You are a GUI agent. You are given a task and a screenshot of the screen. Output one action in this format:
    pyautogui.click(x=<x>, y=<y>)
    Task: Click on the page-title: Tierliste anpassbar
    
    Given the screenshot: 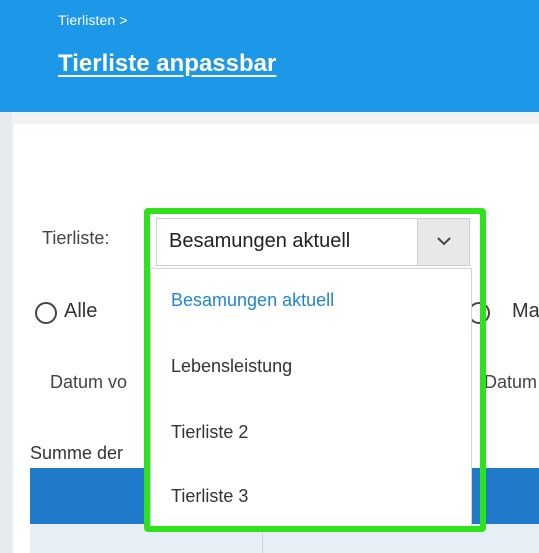 What is the action you would take?
    pyautogui.click(x=167, y=64)
    